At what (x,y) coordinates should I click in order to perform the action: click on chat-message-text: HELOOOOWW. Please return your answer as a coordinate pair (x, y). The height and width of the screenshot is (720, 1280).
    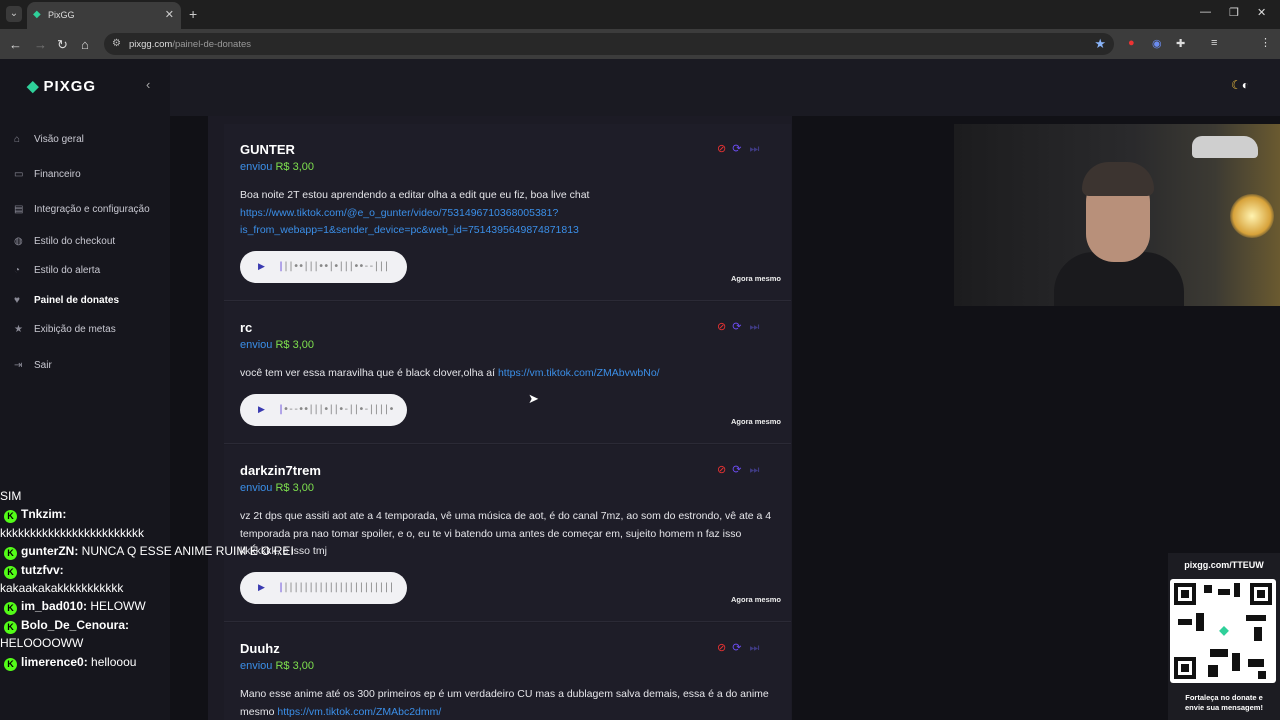
    Looking at the image, I should click on (42, 643).